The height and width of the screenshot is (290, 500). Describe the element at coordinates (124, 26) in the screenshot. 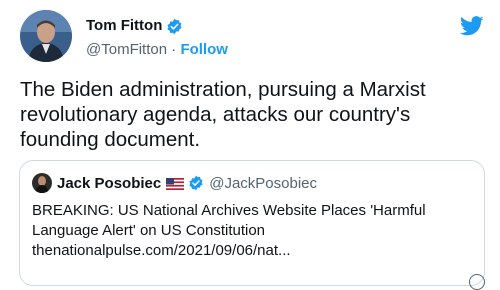

I see `author-name: Tom Fitton` at that location.